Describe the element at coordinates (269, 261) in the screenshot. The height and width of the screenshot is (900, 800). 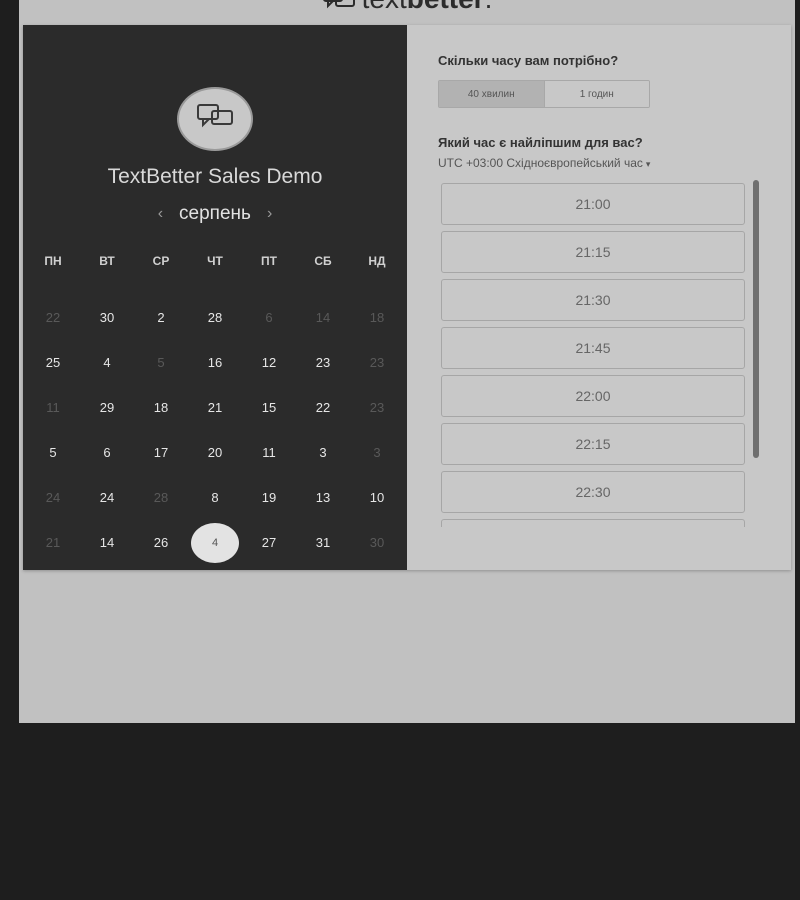
I see `weekday-label: ПТ` at that location.